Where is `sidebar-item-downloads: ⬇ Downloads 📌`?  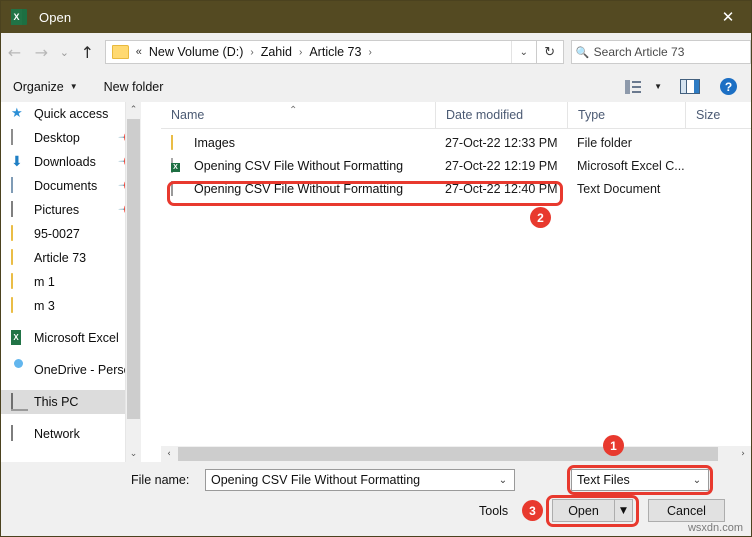
sidebar-item-downloads: ⬇ Downloads 📌 is located at coordinates (71, 162).